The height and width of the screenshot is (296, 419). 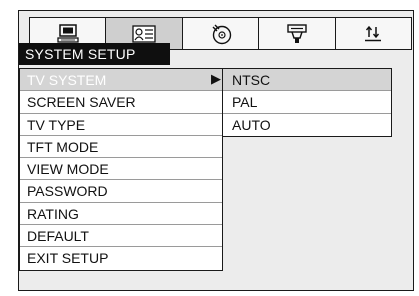 I want to click on menu-item-rating: RATING, so click(x=121, y=214).